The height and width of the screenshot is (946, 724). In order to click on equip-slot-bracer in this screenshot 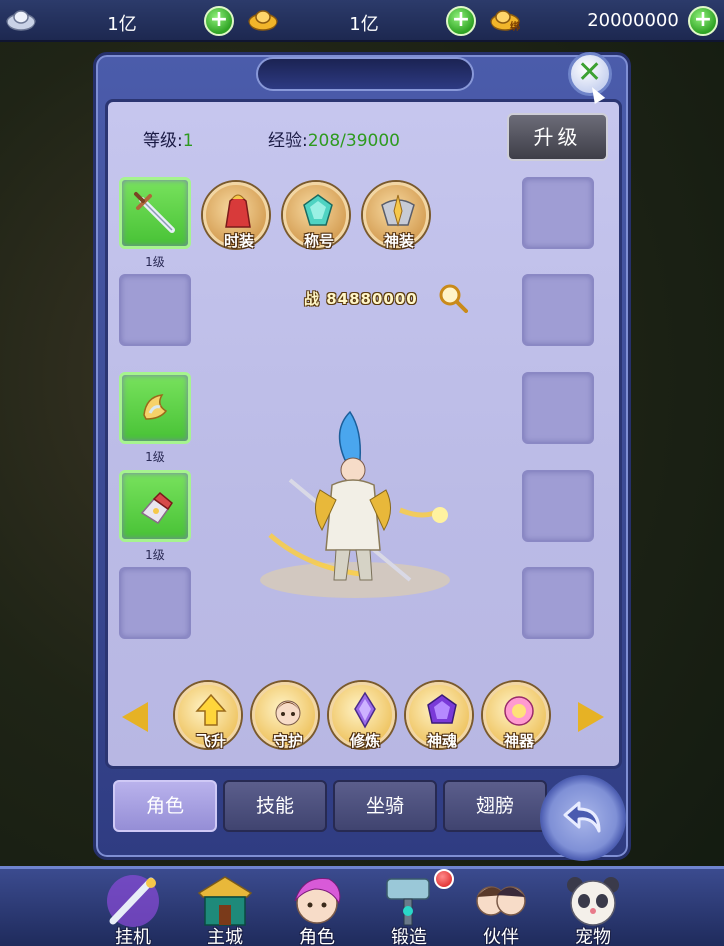, I will do `click(155, 506)`.